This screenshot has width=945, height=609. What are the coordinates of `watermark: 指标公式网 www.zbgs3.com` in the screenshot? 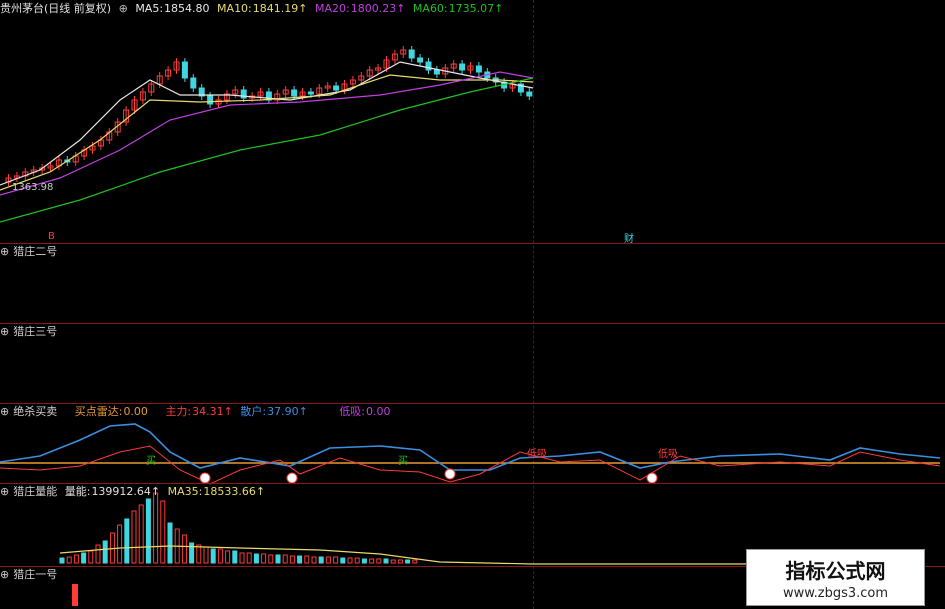 It's located at (835, 577).